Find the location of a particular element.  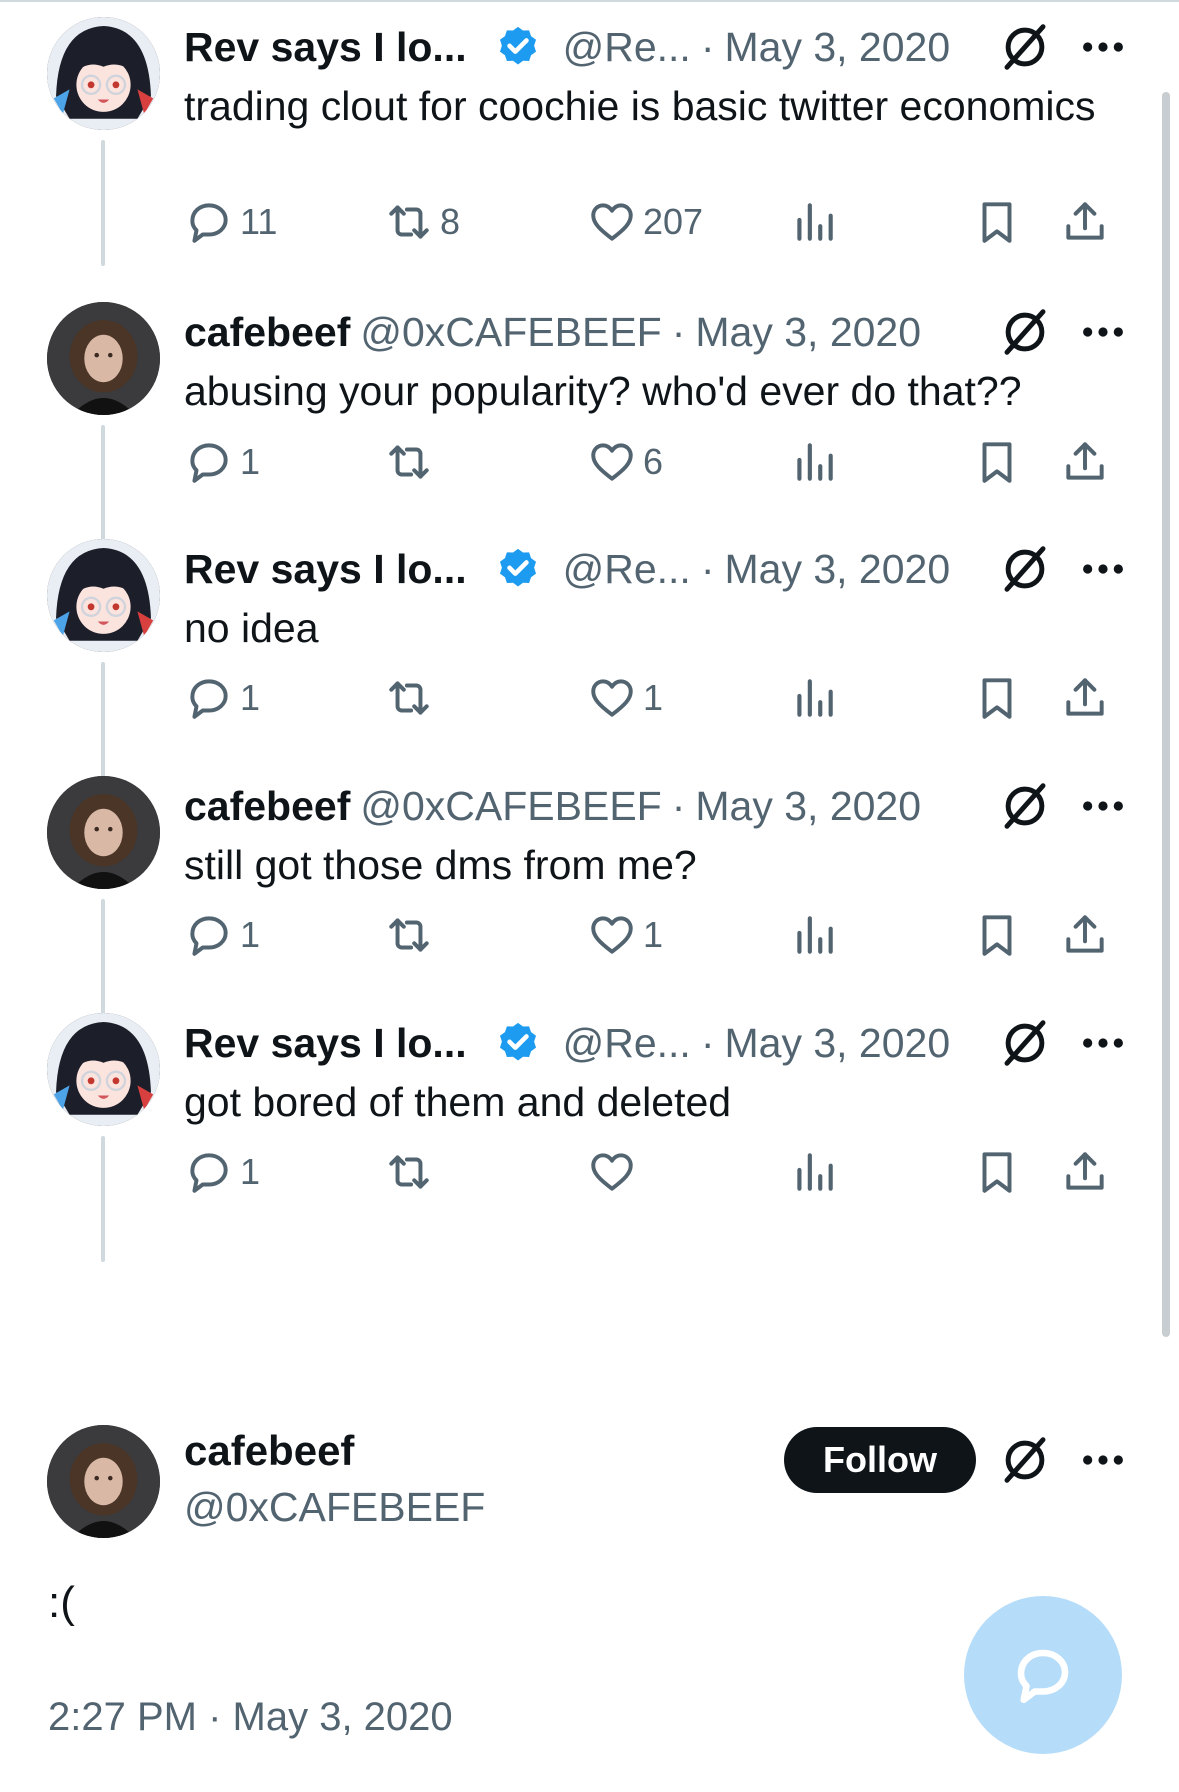

reply-count: 11 is located at coordinates (259, 221).